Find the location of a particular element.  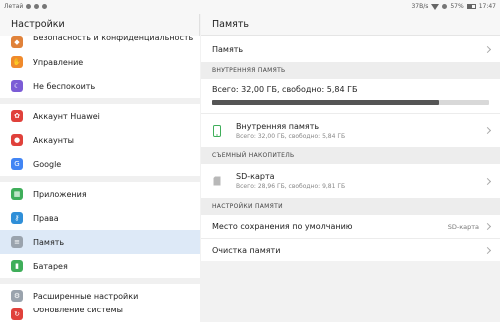

sidebar-item-label: Управление is located at coordinates (58, 62).